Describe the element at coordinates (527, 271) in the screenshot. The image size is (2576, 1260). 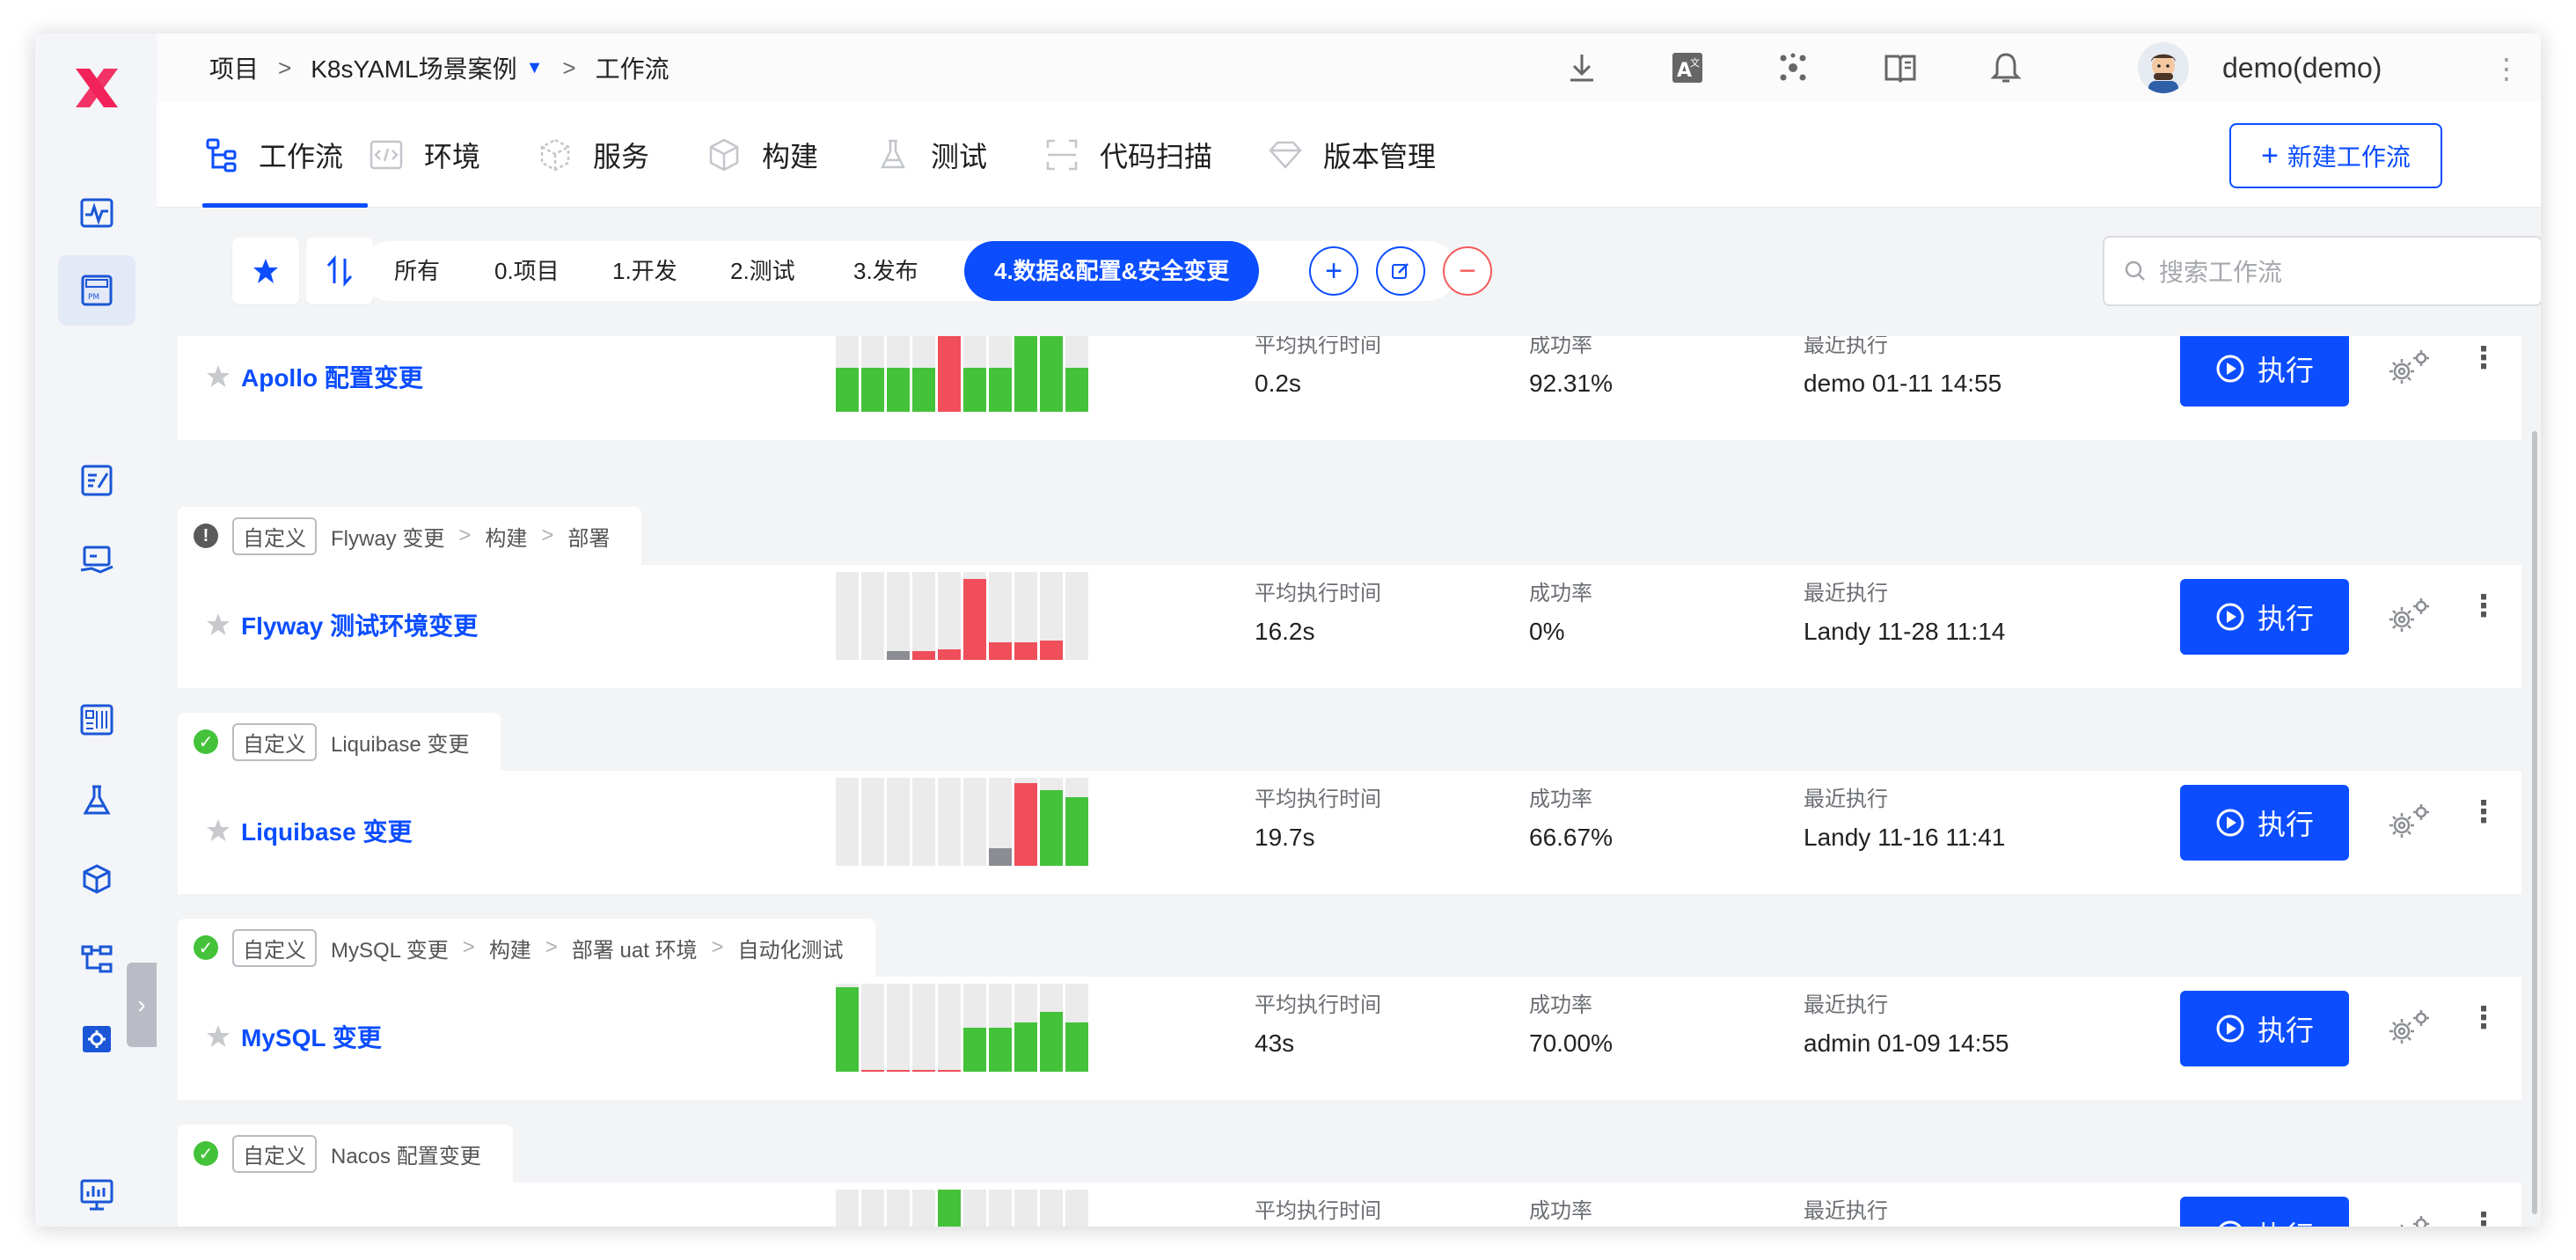
I see `category-project: 0.项目` at that location.